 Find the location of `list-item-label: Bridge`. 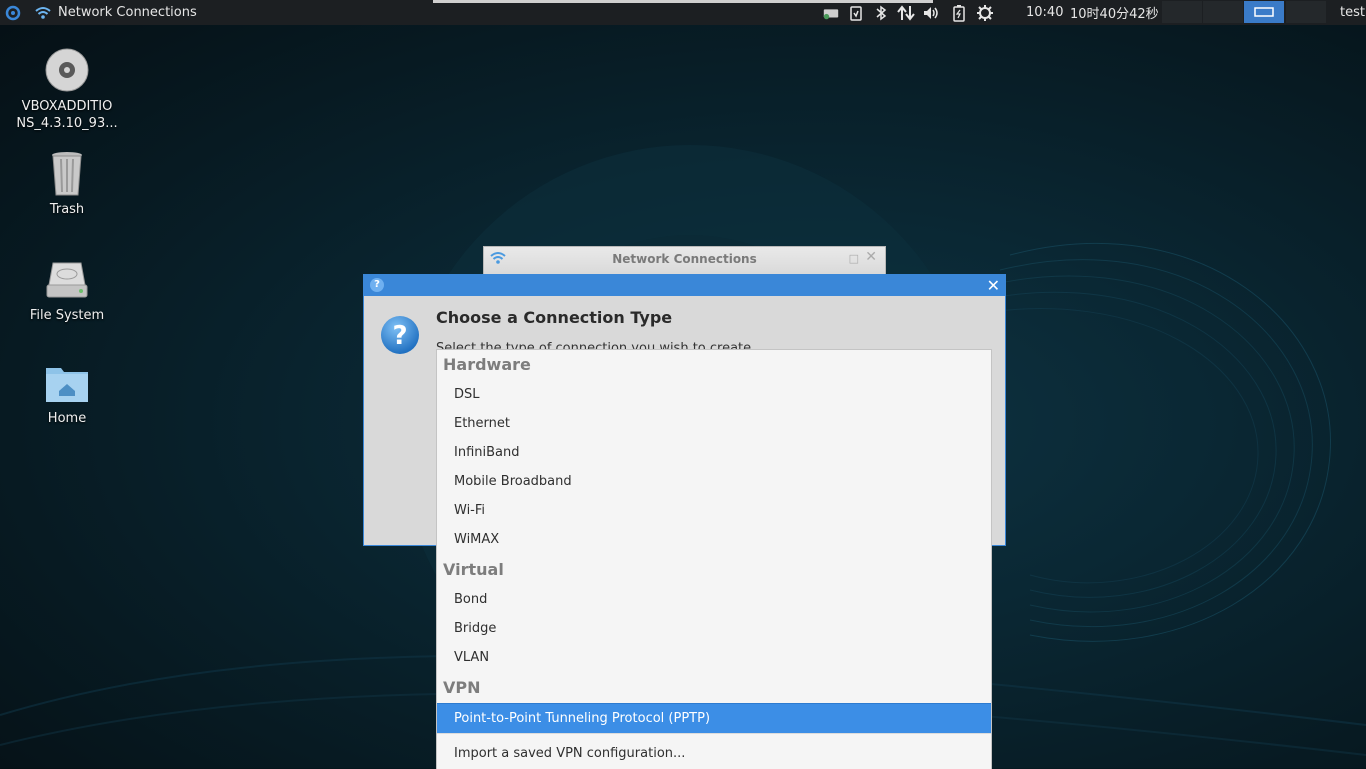

list-item-label: Bridge is located at coordinates (475, 628).